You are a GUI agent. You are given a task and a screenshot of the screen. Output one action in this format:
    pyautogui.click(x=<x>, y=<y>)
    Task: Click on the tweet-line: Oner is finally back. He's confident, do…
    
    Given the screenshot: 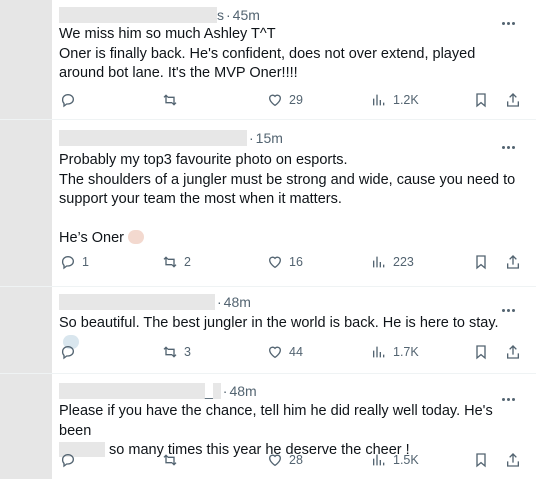 What is the action you would take?
    pyautogui.click(x=267, y=63)
    